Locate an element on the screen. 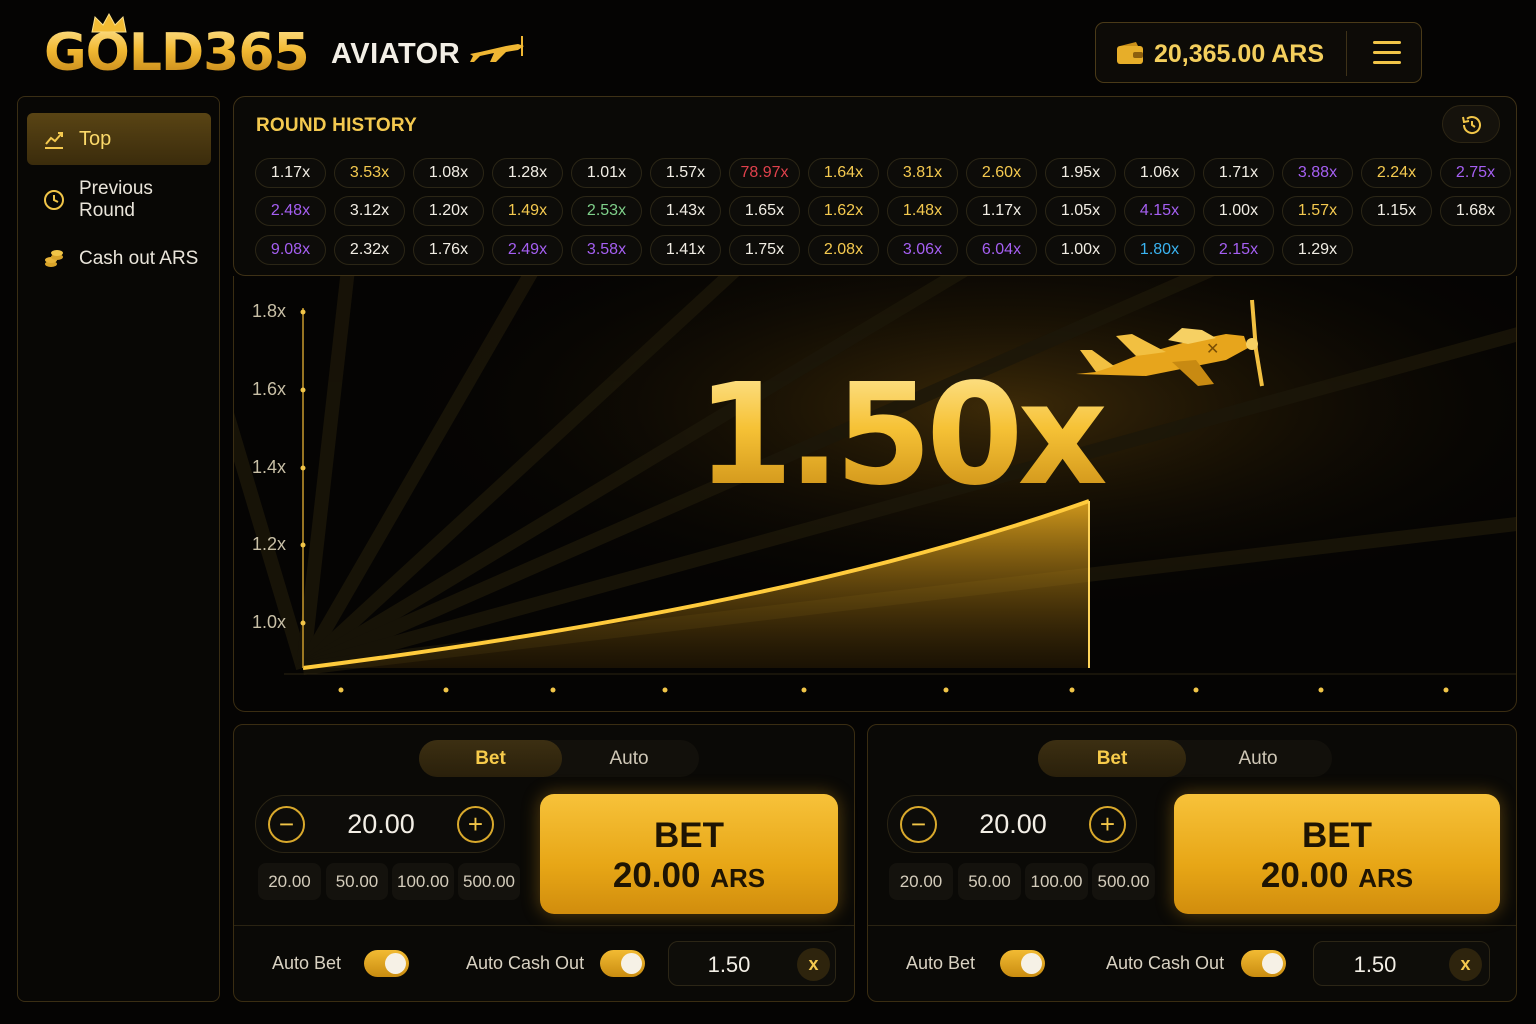  history-chip: 78.97x is located at coordinates (764, 173).